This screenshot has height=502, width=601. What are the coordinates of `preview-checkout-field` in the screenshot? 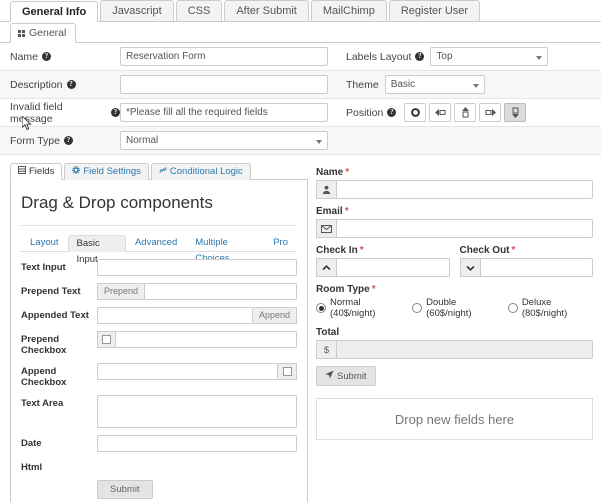 It's located at (526, 267).